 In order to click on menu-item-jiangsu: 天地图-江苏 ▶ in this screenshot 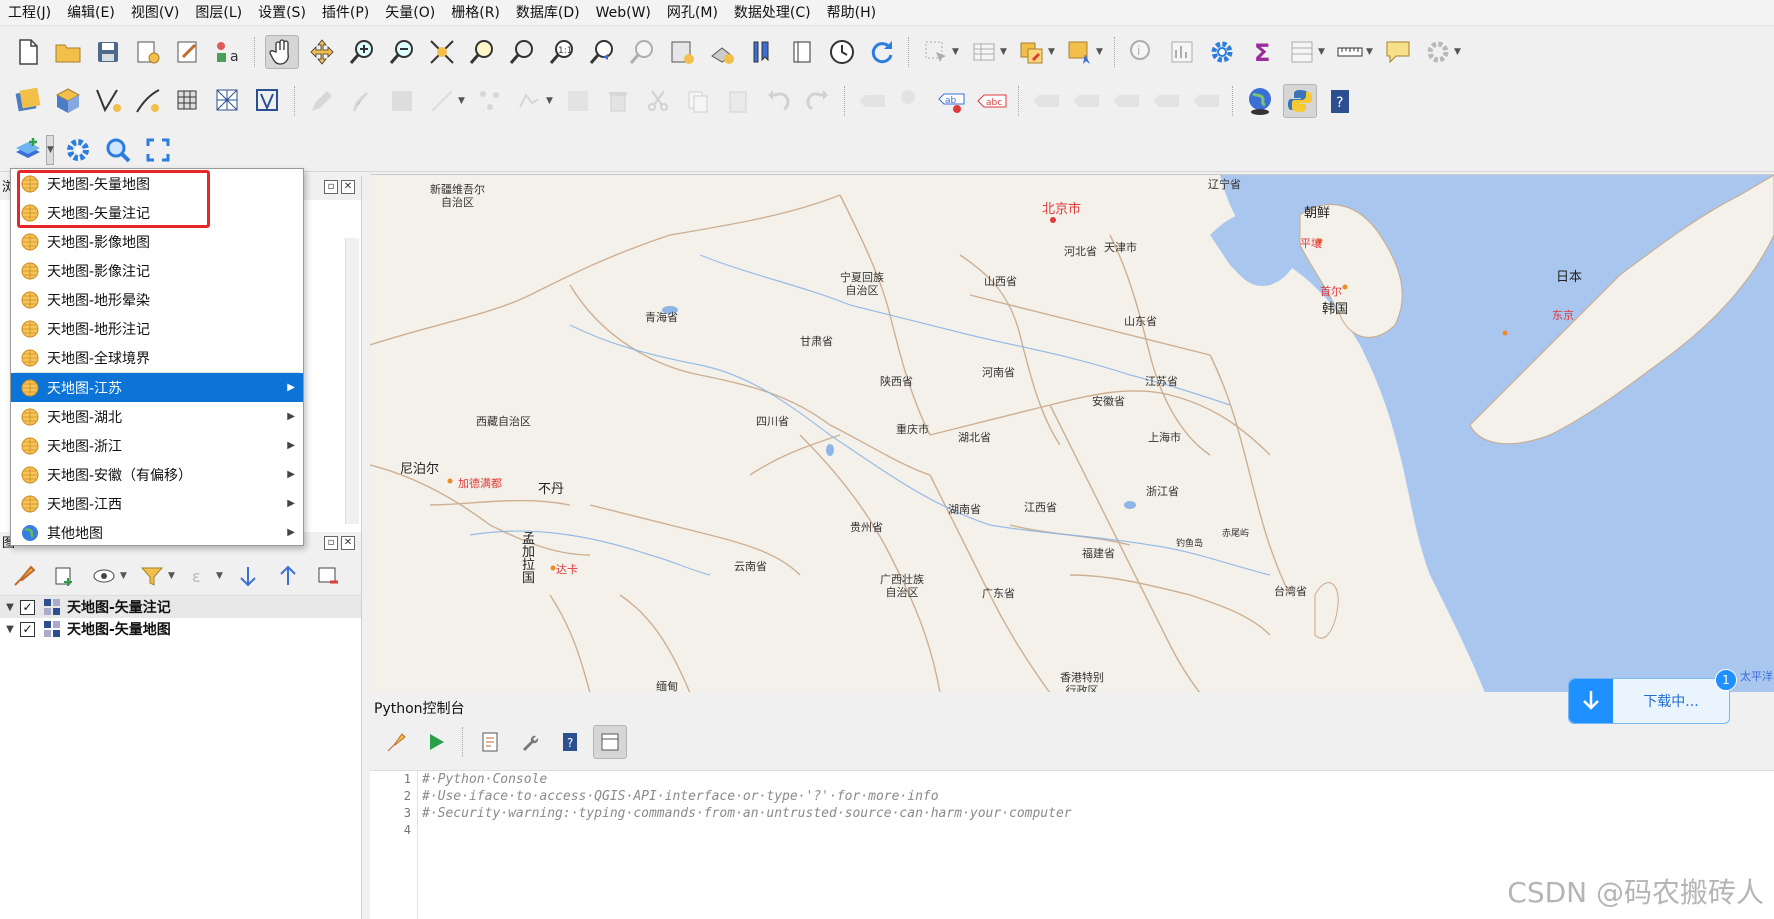, I will do `click(157, 387)`.